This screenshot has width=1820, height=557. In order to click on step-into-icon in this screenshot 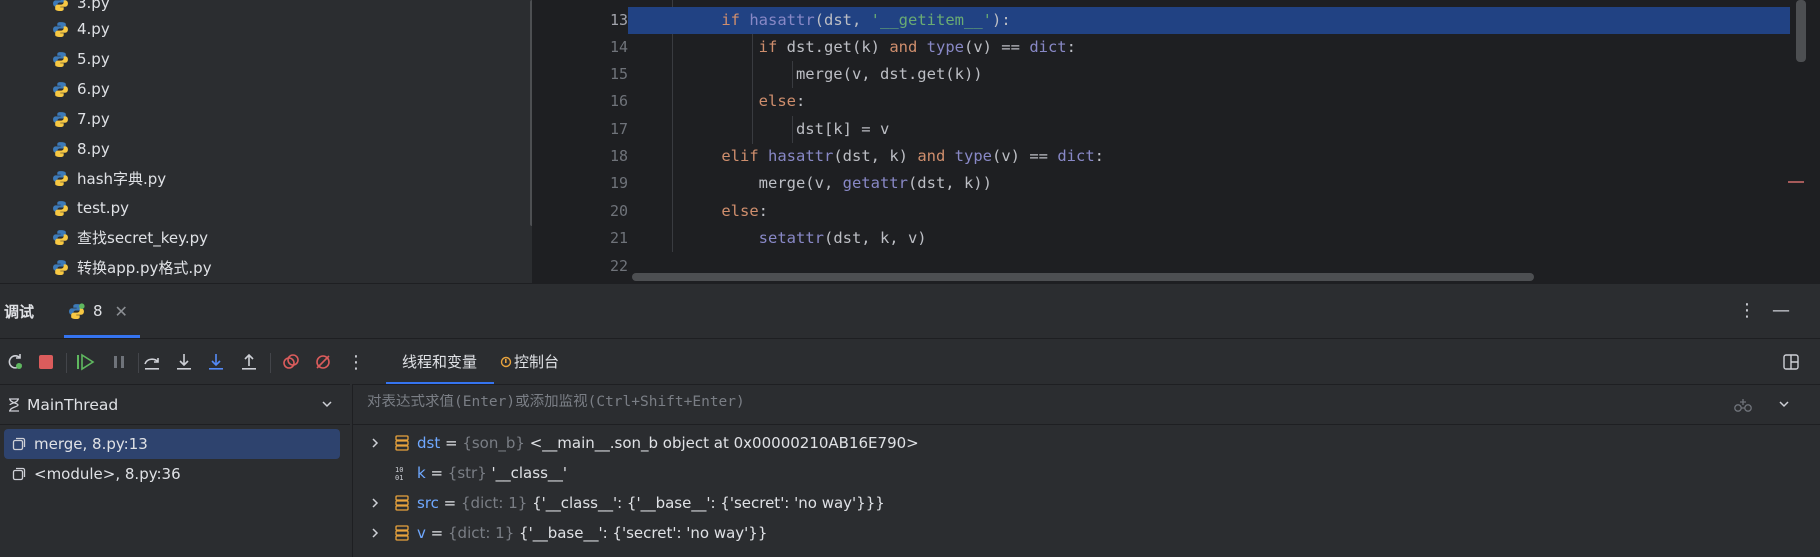, I will do `click(184, 362)`.